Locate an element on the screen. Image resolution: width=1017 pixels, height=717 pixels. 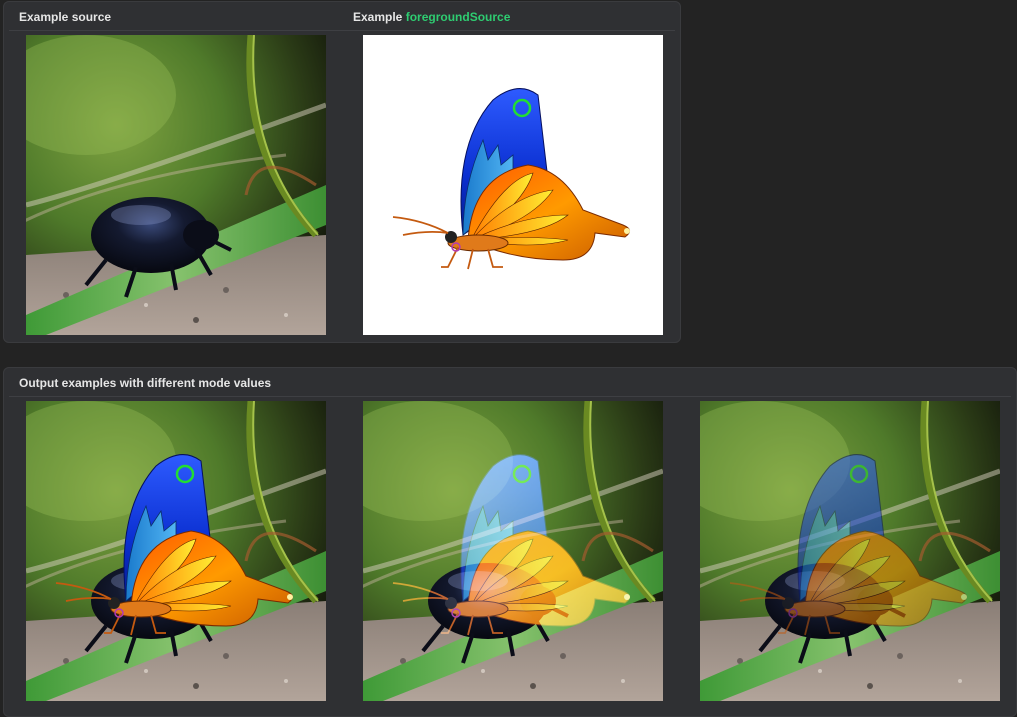
source-title: Example source is located at coordinates (65, 17).